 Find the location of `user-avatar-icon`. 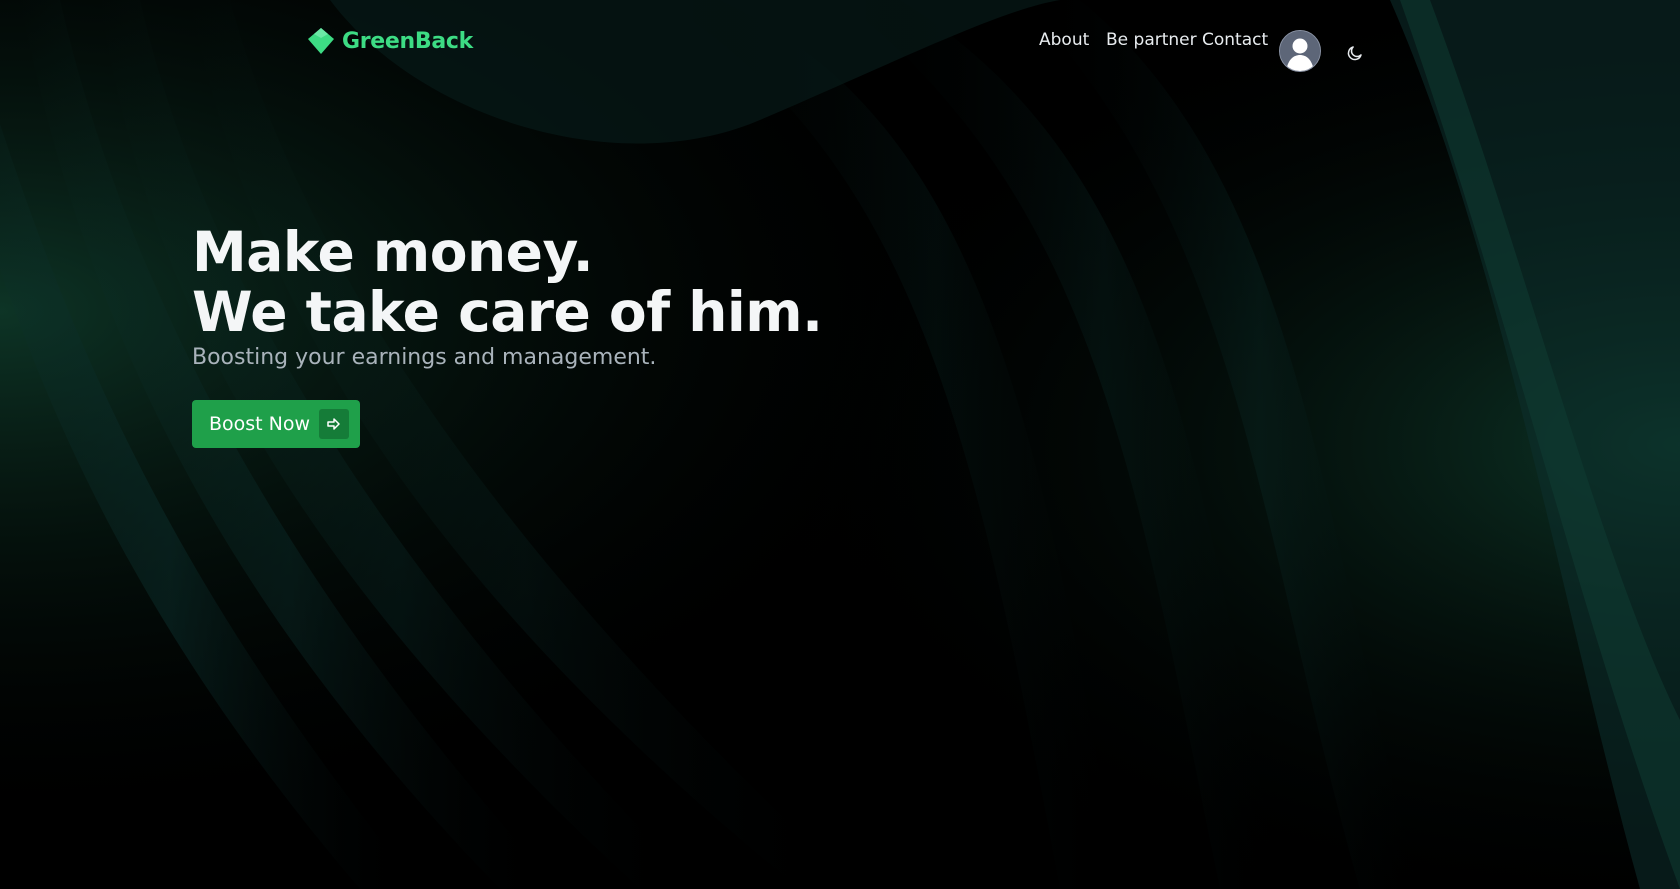

user-avatar-icon is located at coordinates (1300, 51).